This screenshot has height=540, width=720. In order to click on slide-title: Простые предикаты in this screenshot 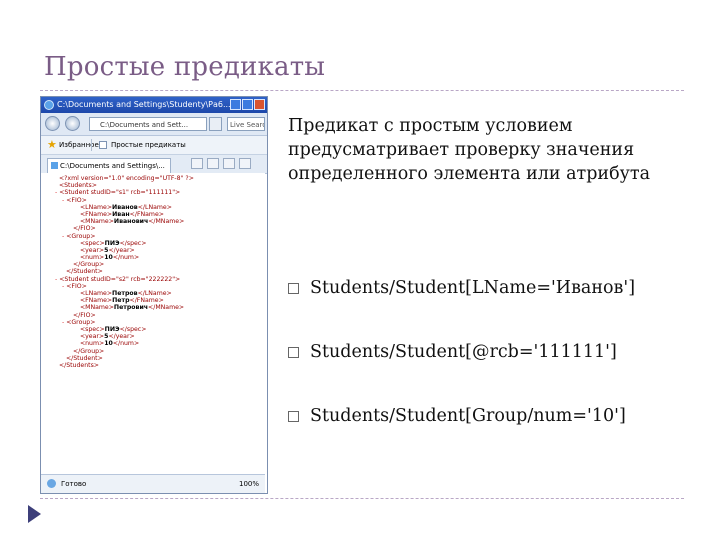, I will do `click(185, 67)`.